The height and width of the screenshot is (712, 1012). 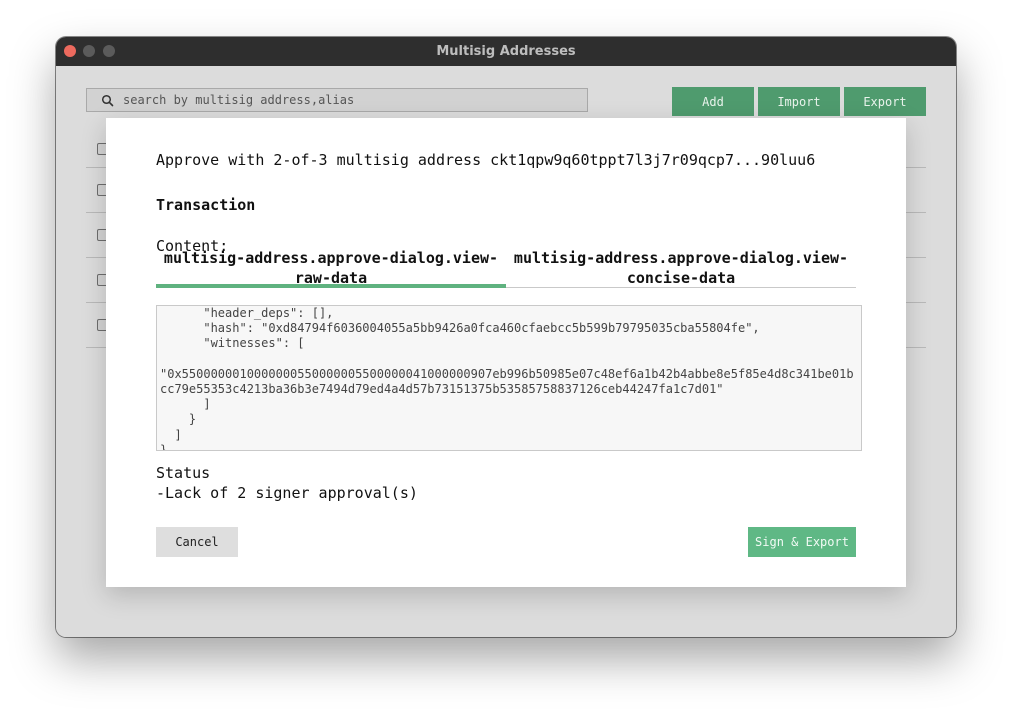 What do you see at coordinates (89, 51) in the screenshot?
I see `minimize-window-button` at bounding box center [89, 51].